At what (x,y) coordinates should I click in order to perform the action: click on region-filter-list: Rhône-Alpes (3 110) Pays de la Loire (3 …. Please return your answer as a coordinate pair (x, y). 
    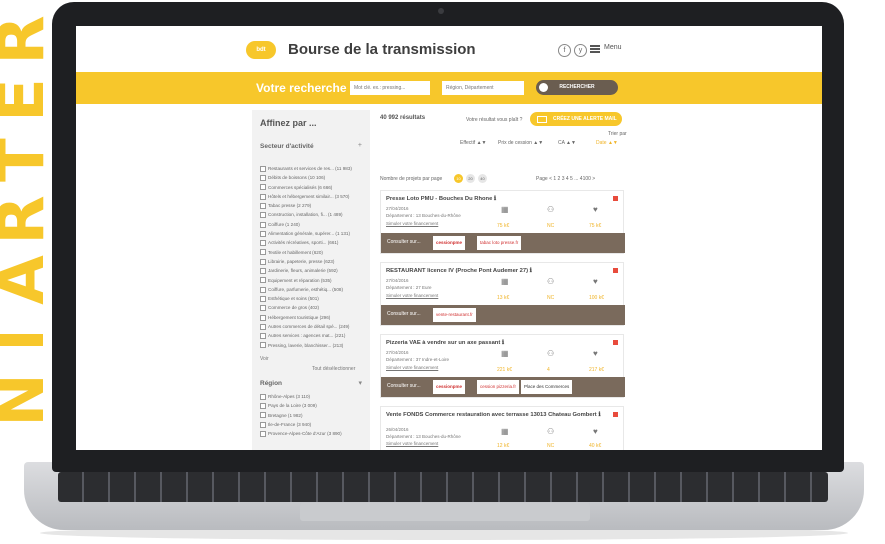
    Looking at the image, I should click on (314, 415).